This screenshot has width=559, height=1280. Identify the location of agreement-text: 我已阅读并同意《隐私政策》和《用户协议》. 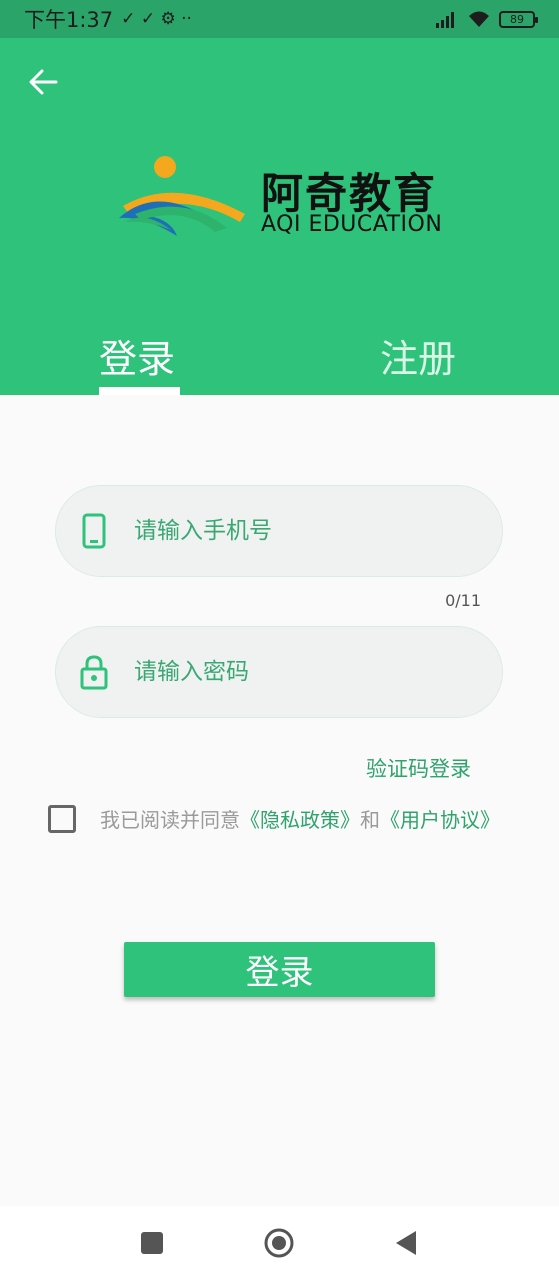
(300, 818).